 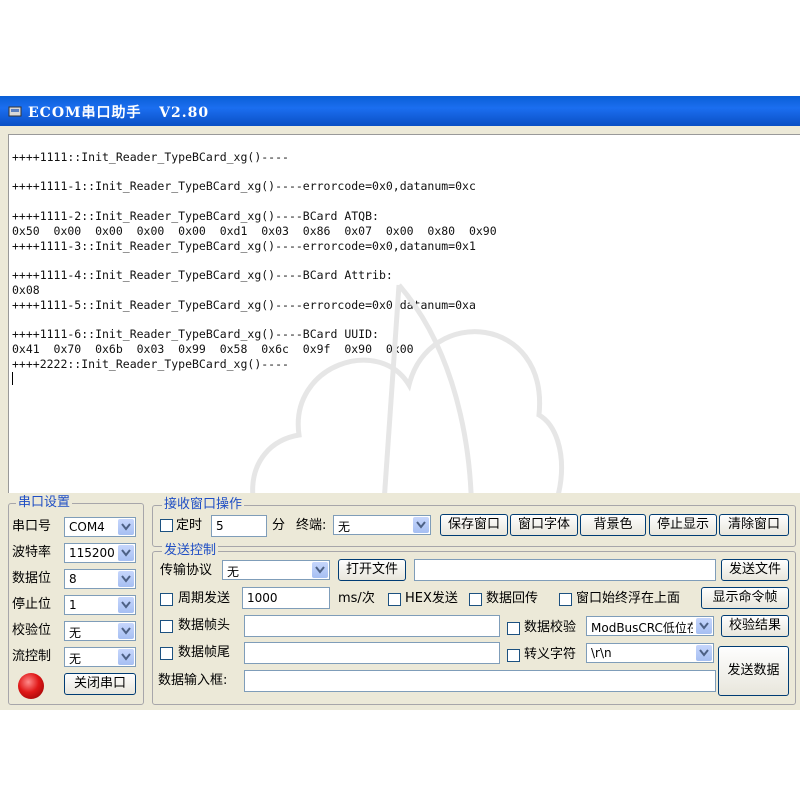 I want to click on timer-label: 定时, so click(x=189, y=525).